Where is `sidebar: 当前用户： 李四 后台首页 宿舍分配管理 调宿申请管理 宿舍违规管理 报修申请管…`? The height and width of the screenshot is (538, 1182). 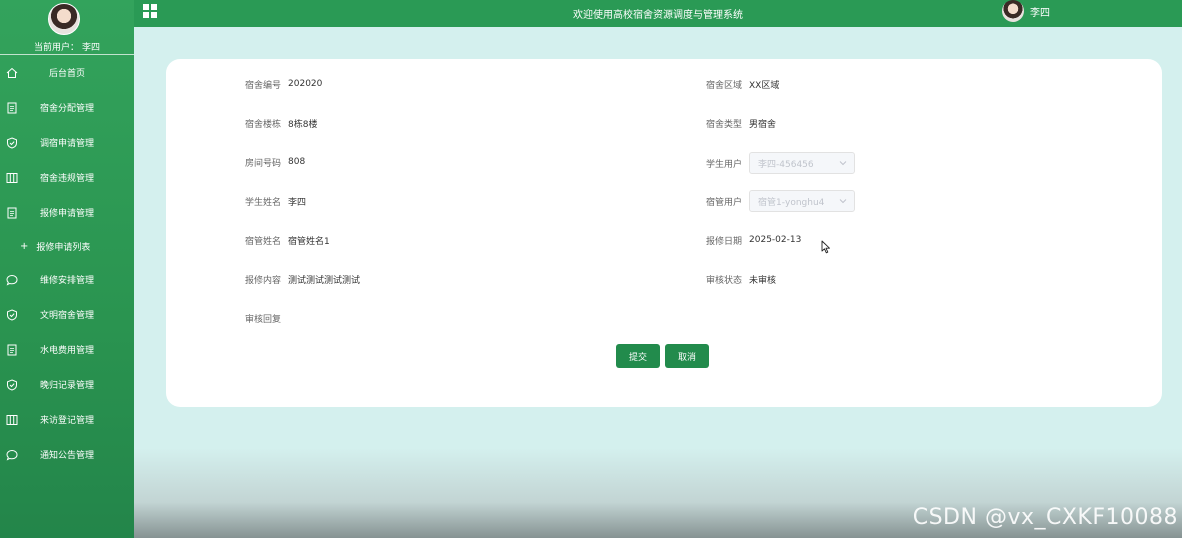
sidebar: 当前用户： 李四 后台首页 宿舍分配管理 调宿申请管理 宿舍违规管理 报修申请管… is located at coordinates (67, 269).